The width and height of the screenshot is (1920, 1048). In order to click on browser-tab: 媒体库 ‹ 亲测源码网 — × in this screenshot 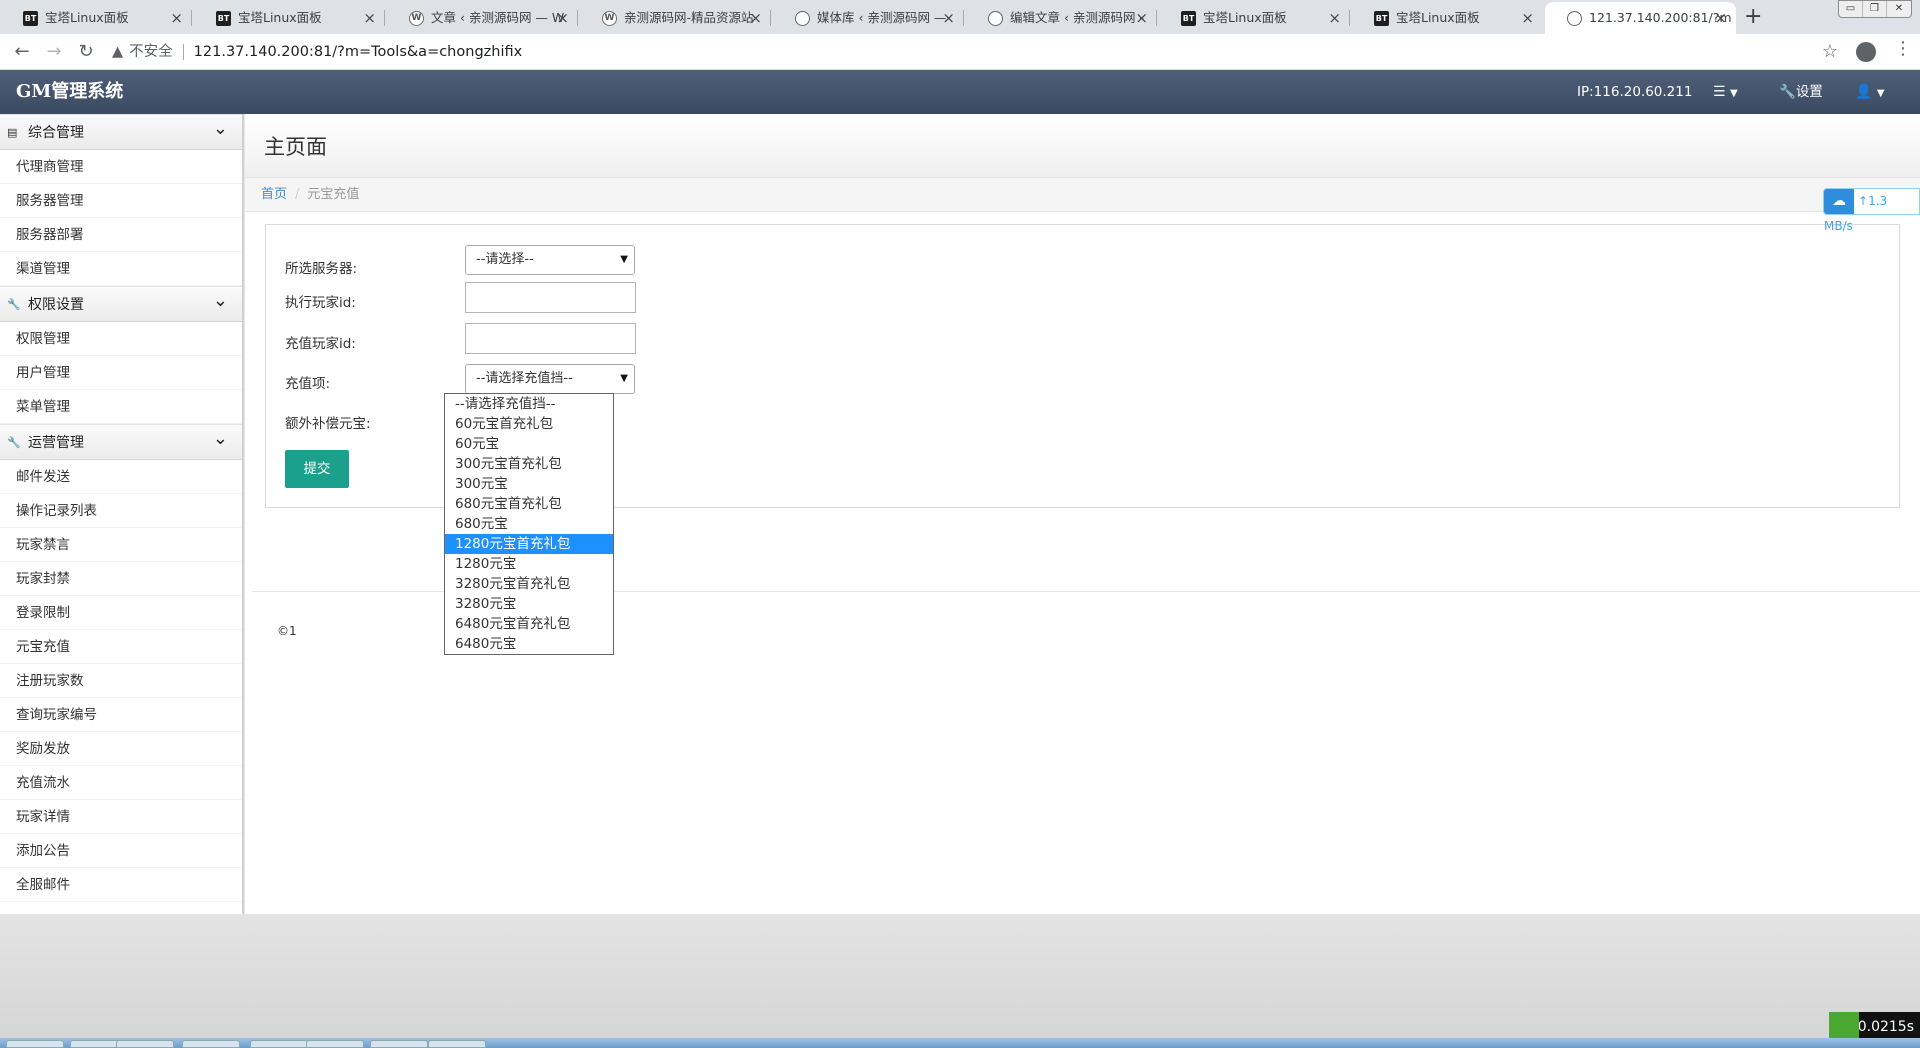, I will do `click(868, 18)`.